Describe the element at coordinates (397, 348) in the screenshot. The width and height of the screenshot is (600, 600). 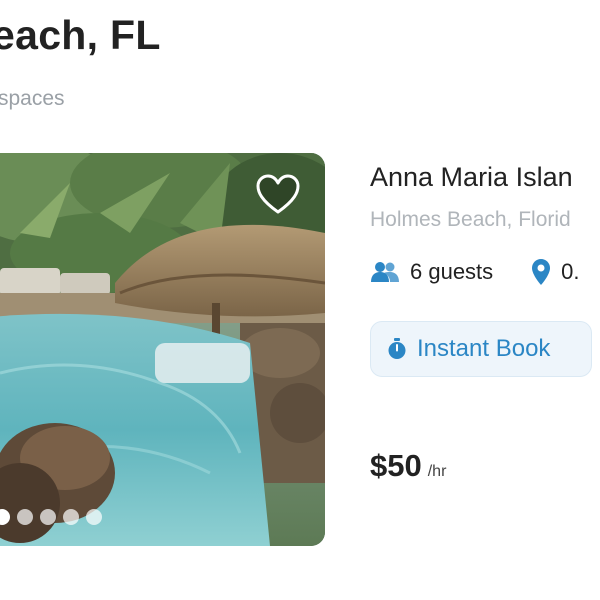
I see `stopwatch-icon` at that location.